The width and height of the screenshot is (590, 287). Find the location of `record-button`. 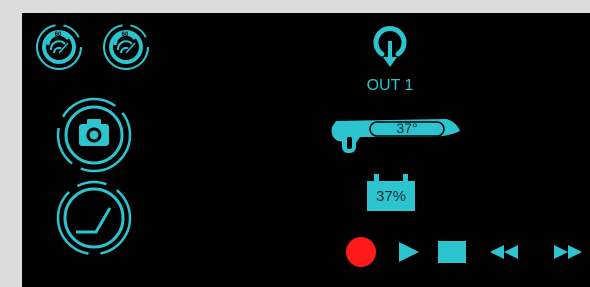

record-button is located at coordinates (361, 252).